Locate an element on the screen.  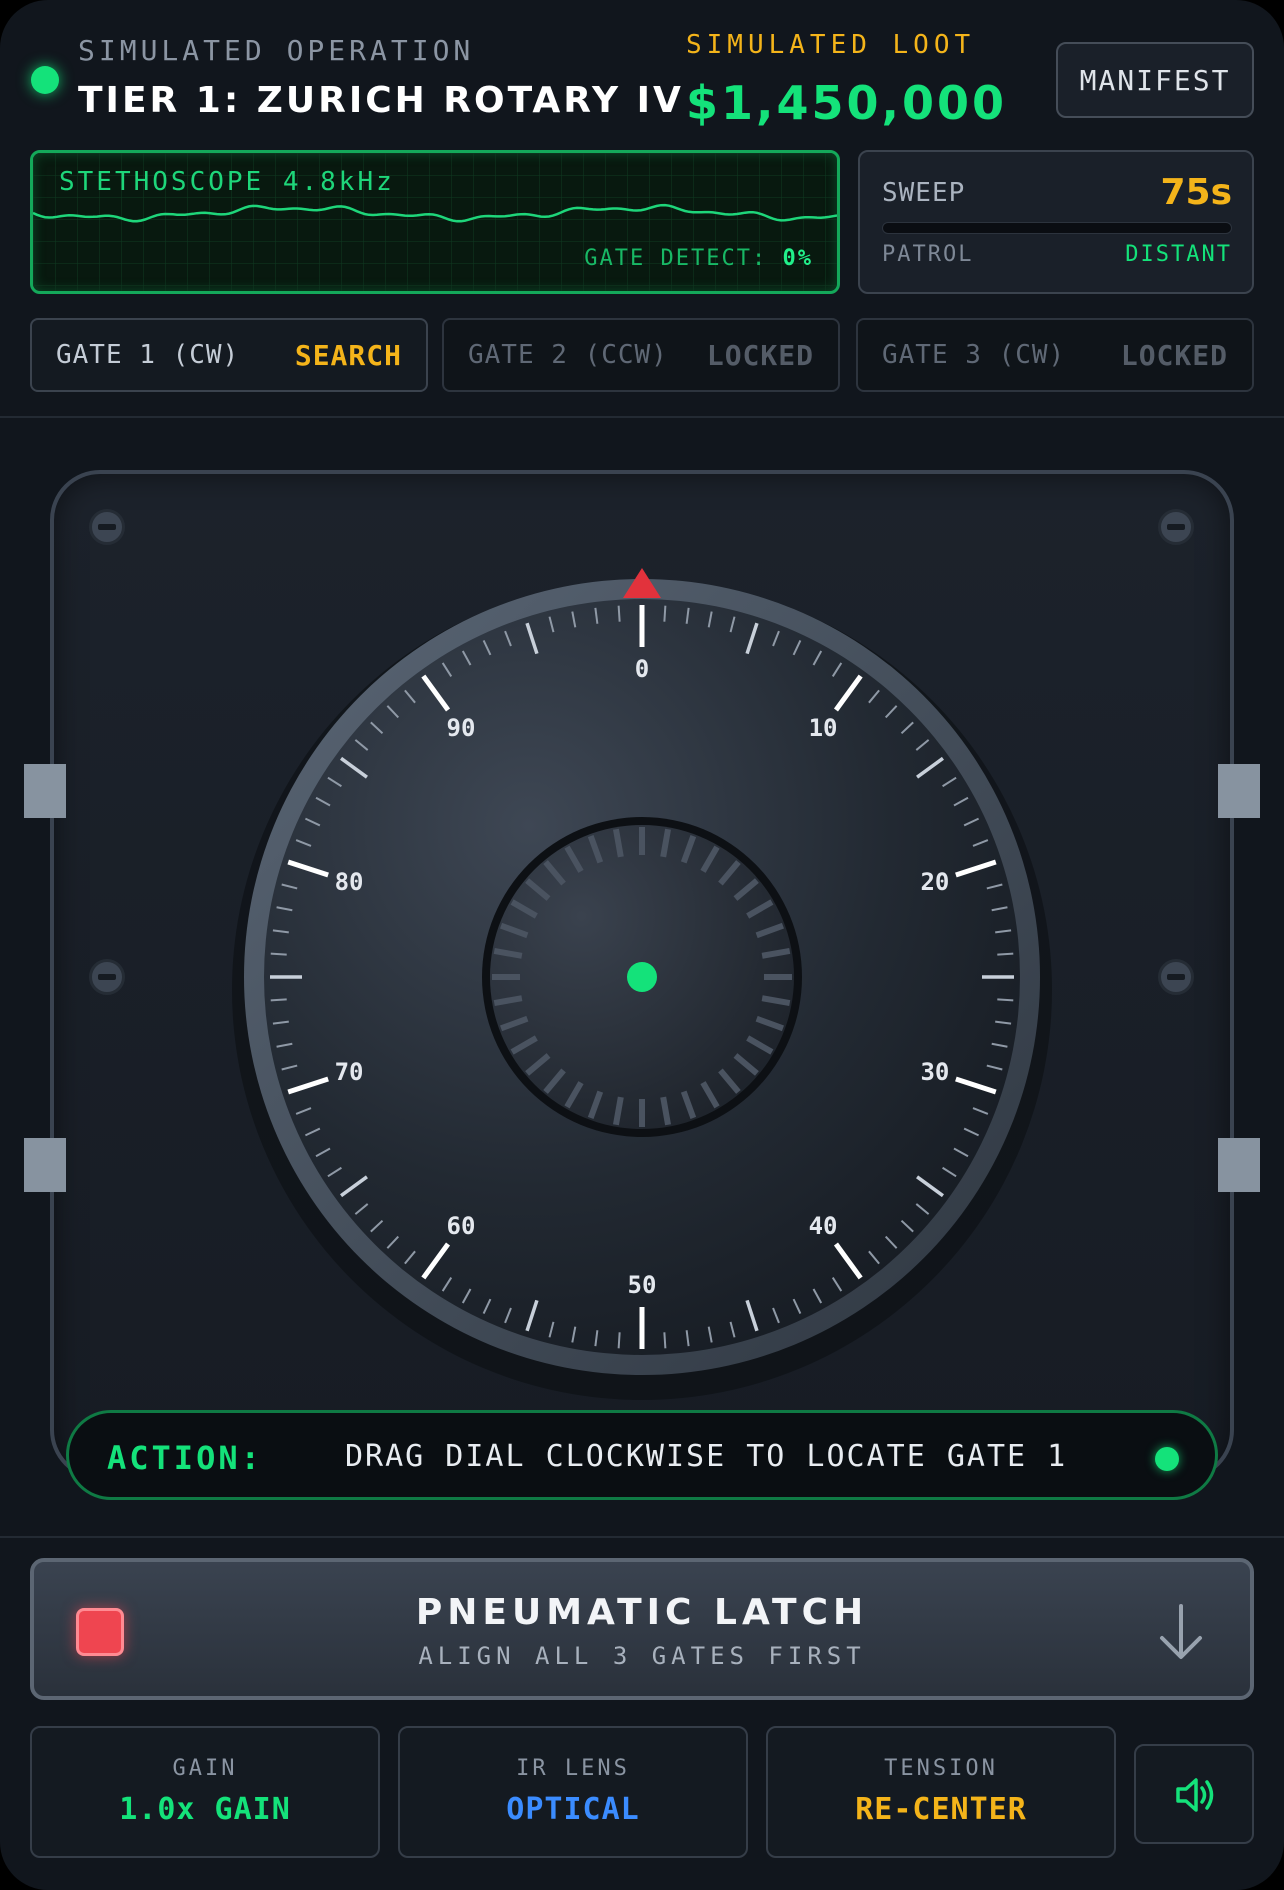
ir-lens-value: OPTICAL is located at coordinates (573, 1809).